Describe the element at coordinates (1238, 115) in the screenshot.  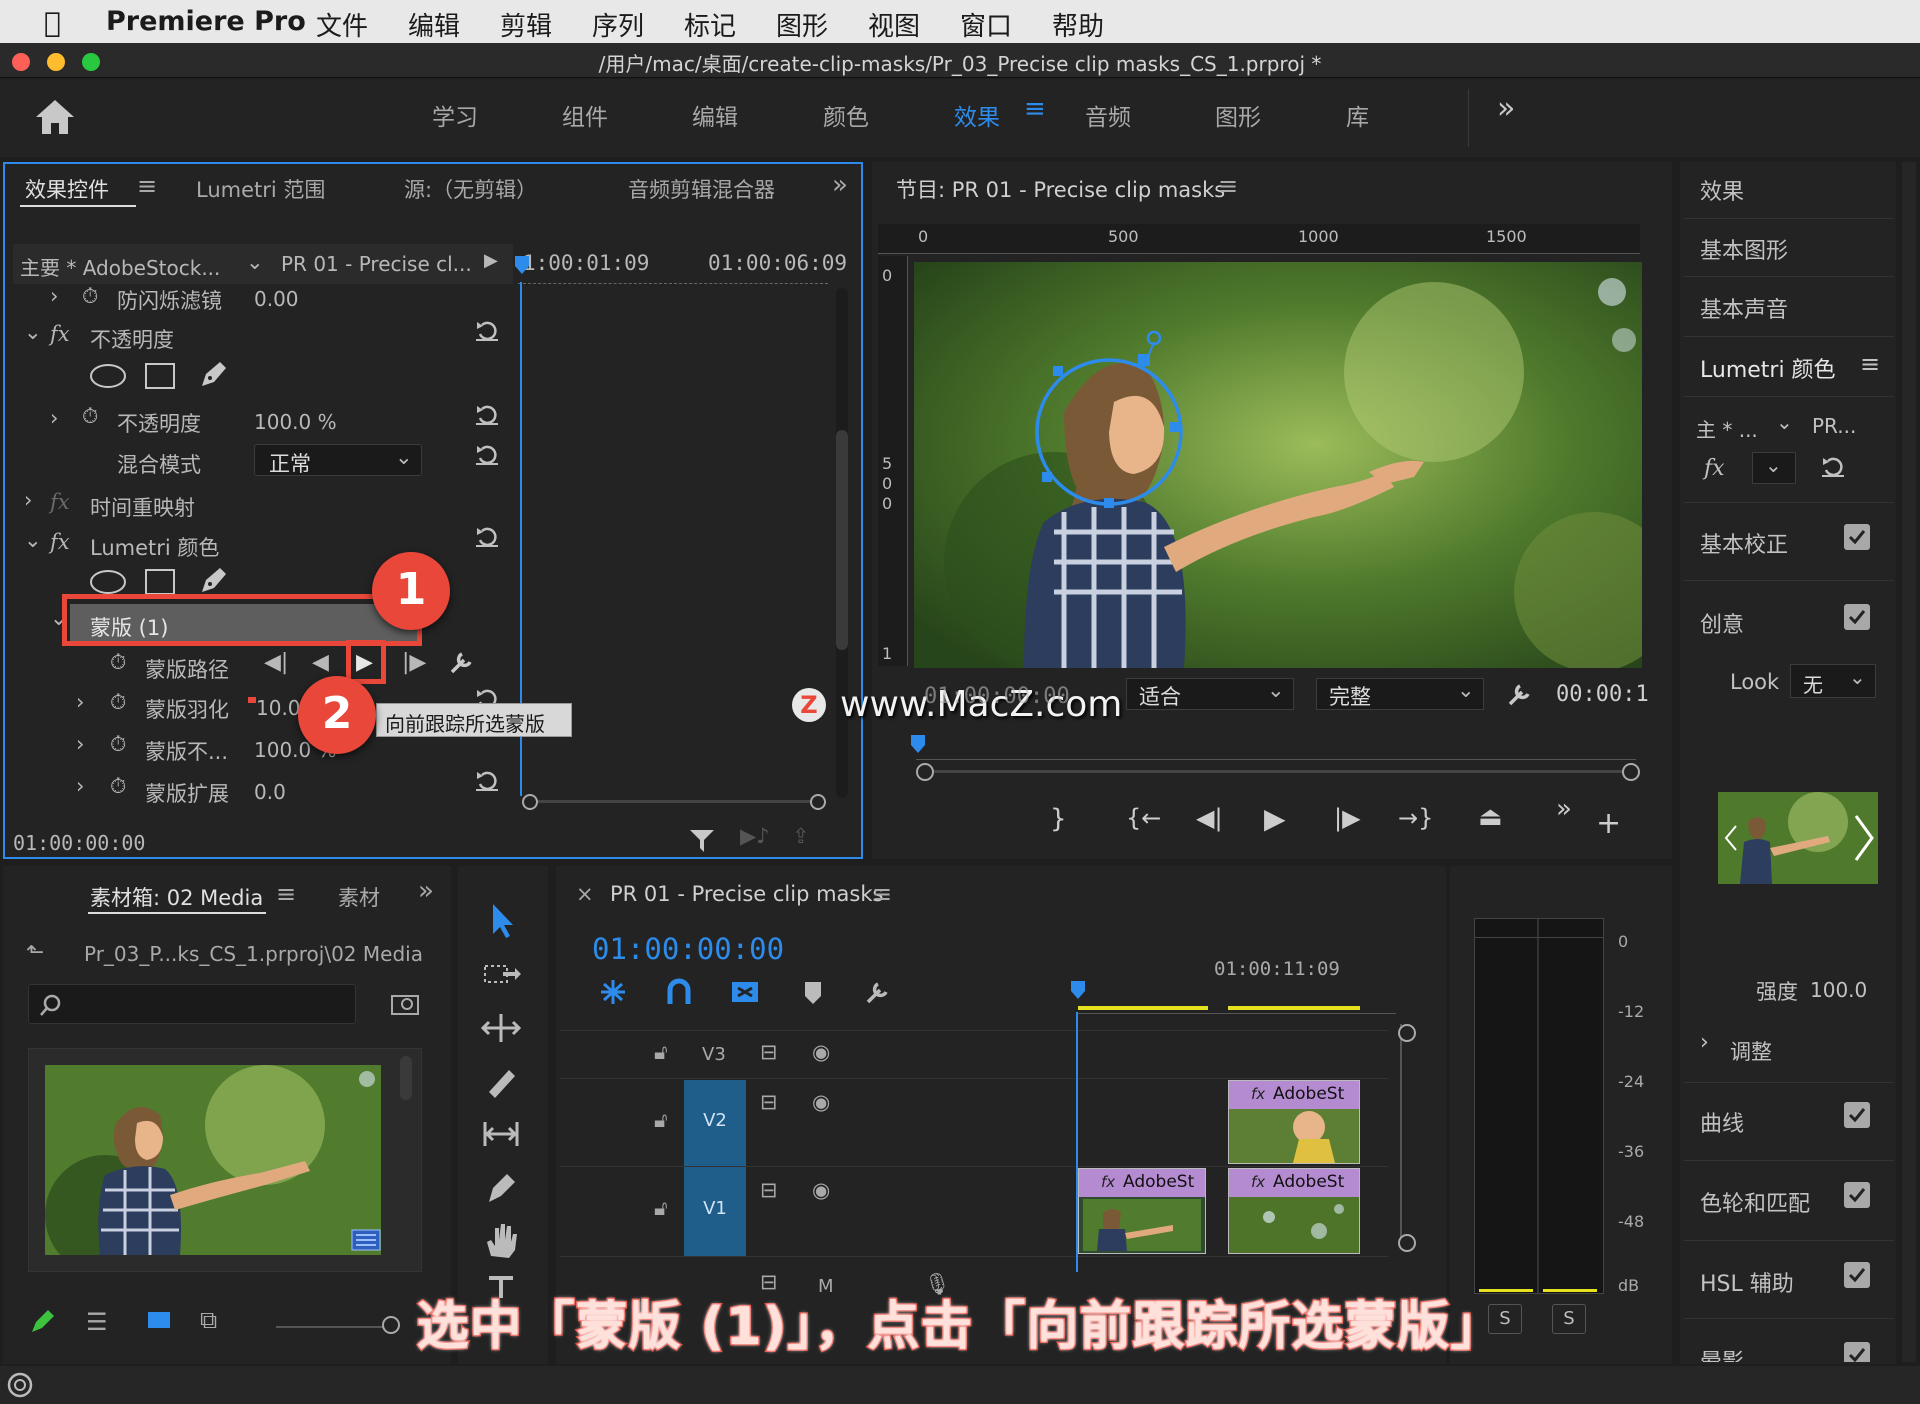
I see `workspace-tab-graphics: 图形` at that location.